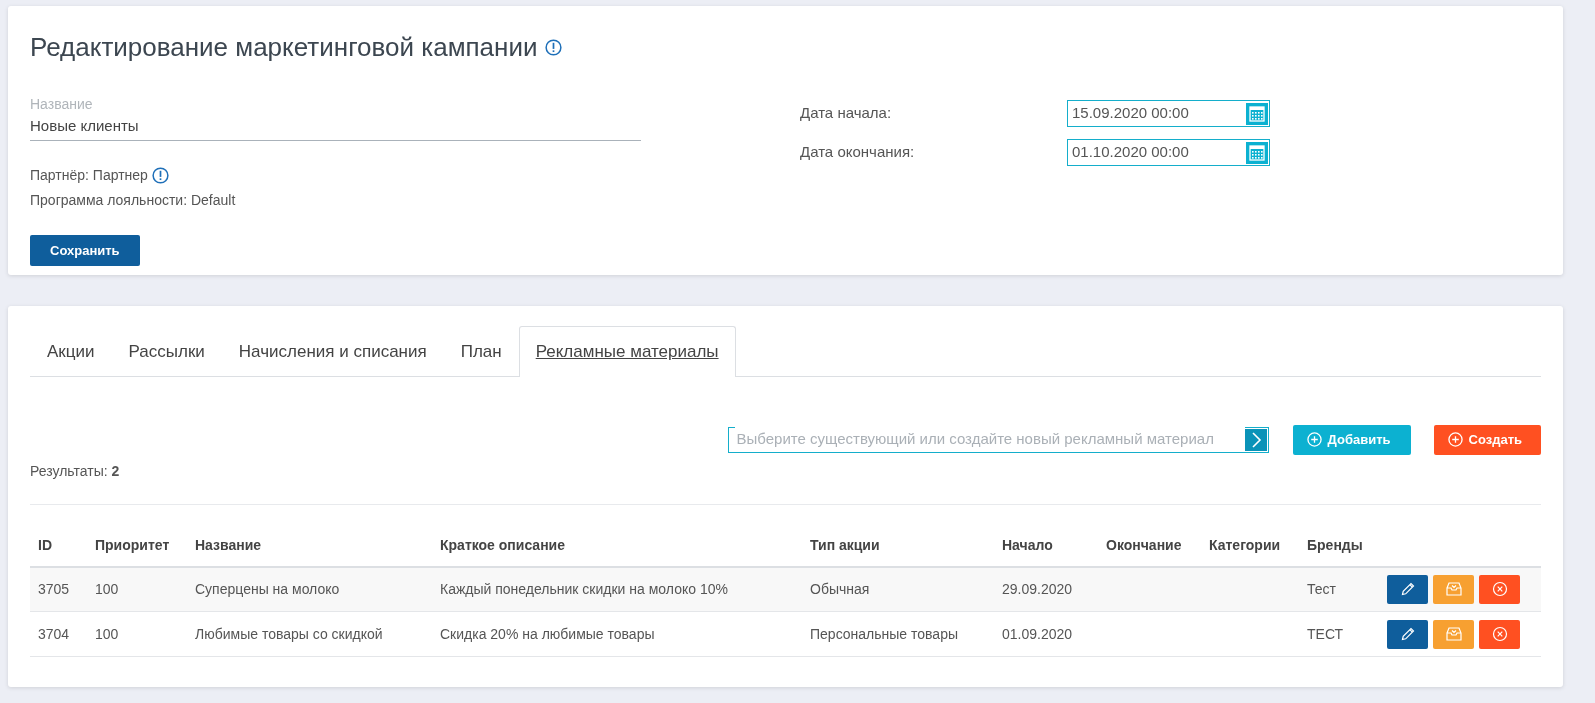  What do you see at coordinates (289, 633) in the screenshot?
I see `table-cell: Любимые товары со скидкой` at bounding box center [289, 633].